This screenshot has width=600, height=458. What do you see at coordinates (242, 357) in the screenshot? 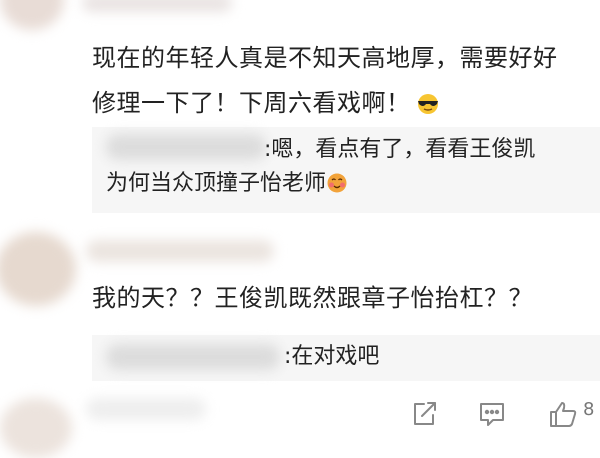
I see `reply-text: :在对戏吧` at bounding box center [242, 357].